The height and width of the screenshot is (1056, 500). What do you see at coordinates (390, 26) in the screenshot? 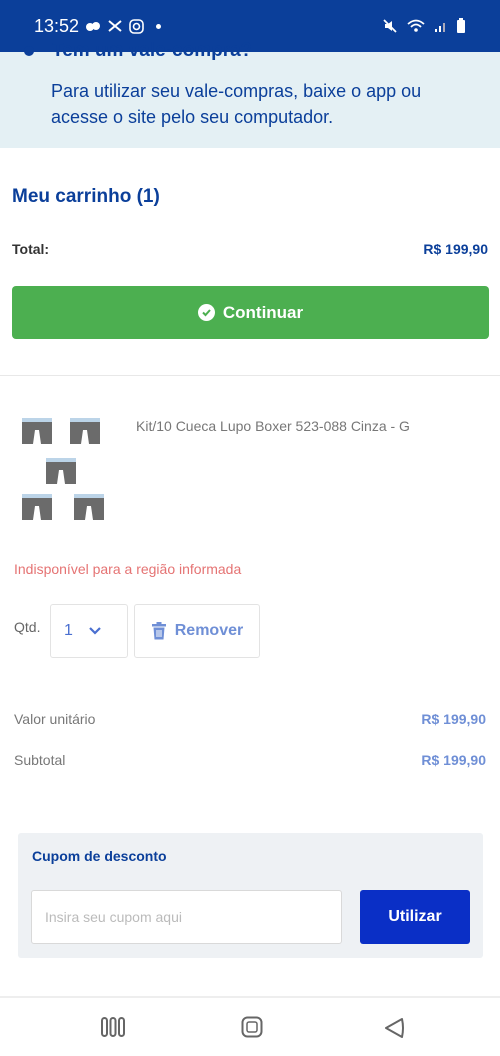
I see `mute-icon` at bounding box center [390, 26].